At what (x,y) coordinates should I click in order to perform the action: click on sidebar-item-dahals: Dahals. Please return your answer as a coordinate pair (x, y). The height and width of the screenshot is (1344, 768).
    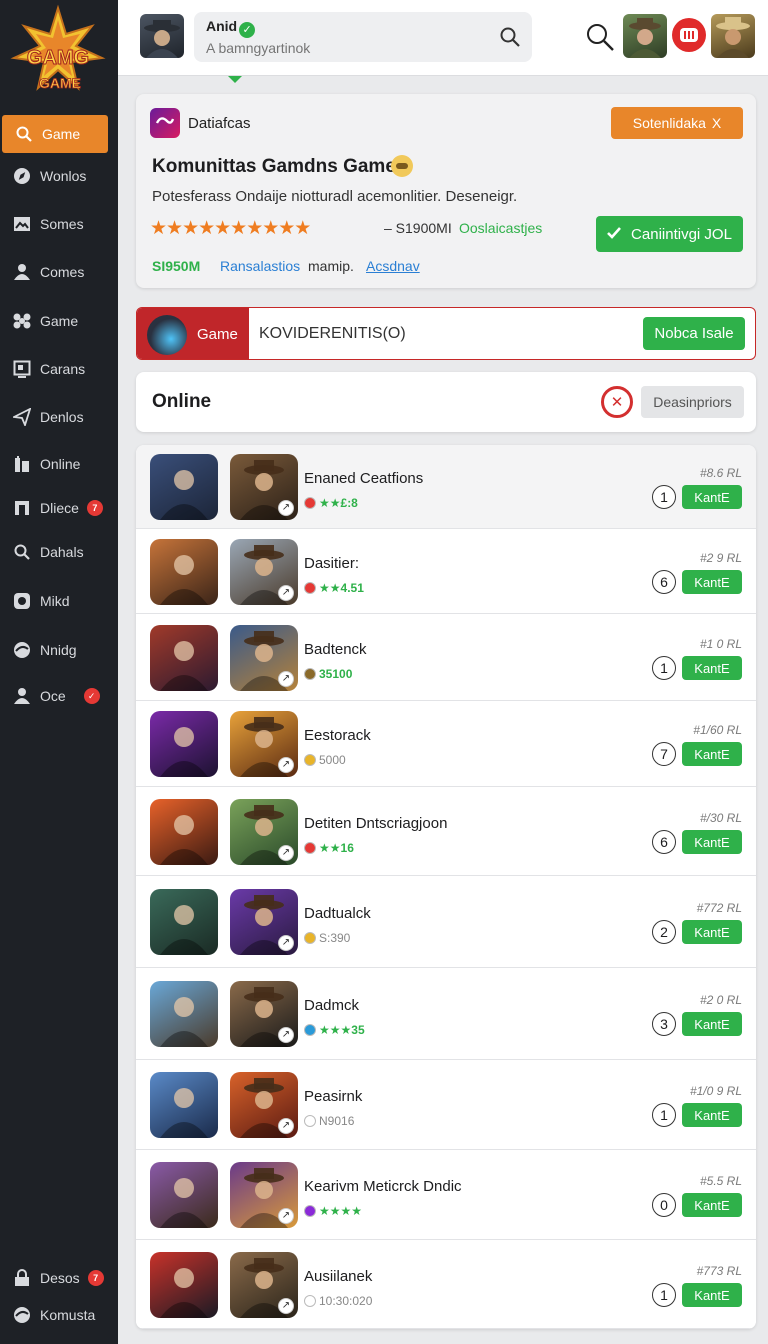
    Looking at the image, I should click on (59, 552).